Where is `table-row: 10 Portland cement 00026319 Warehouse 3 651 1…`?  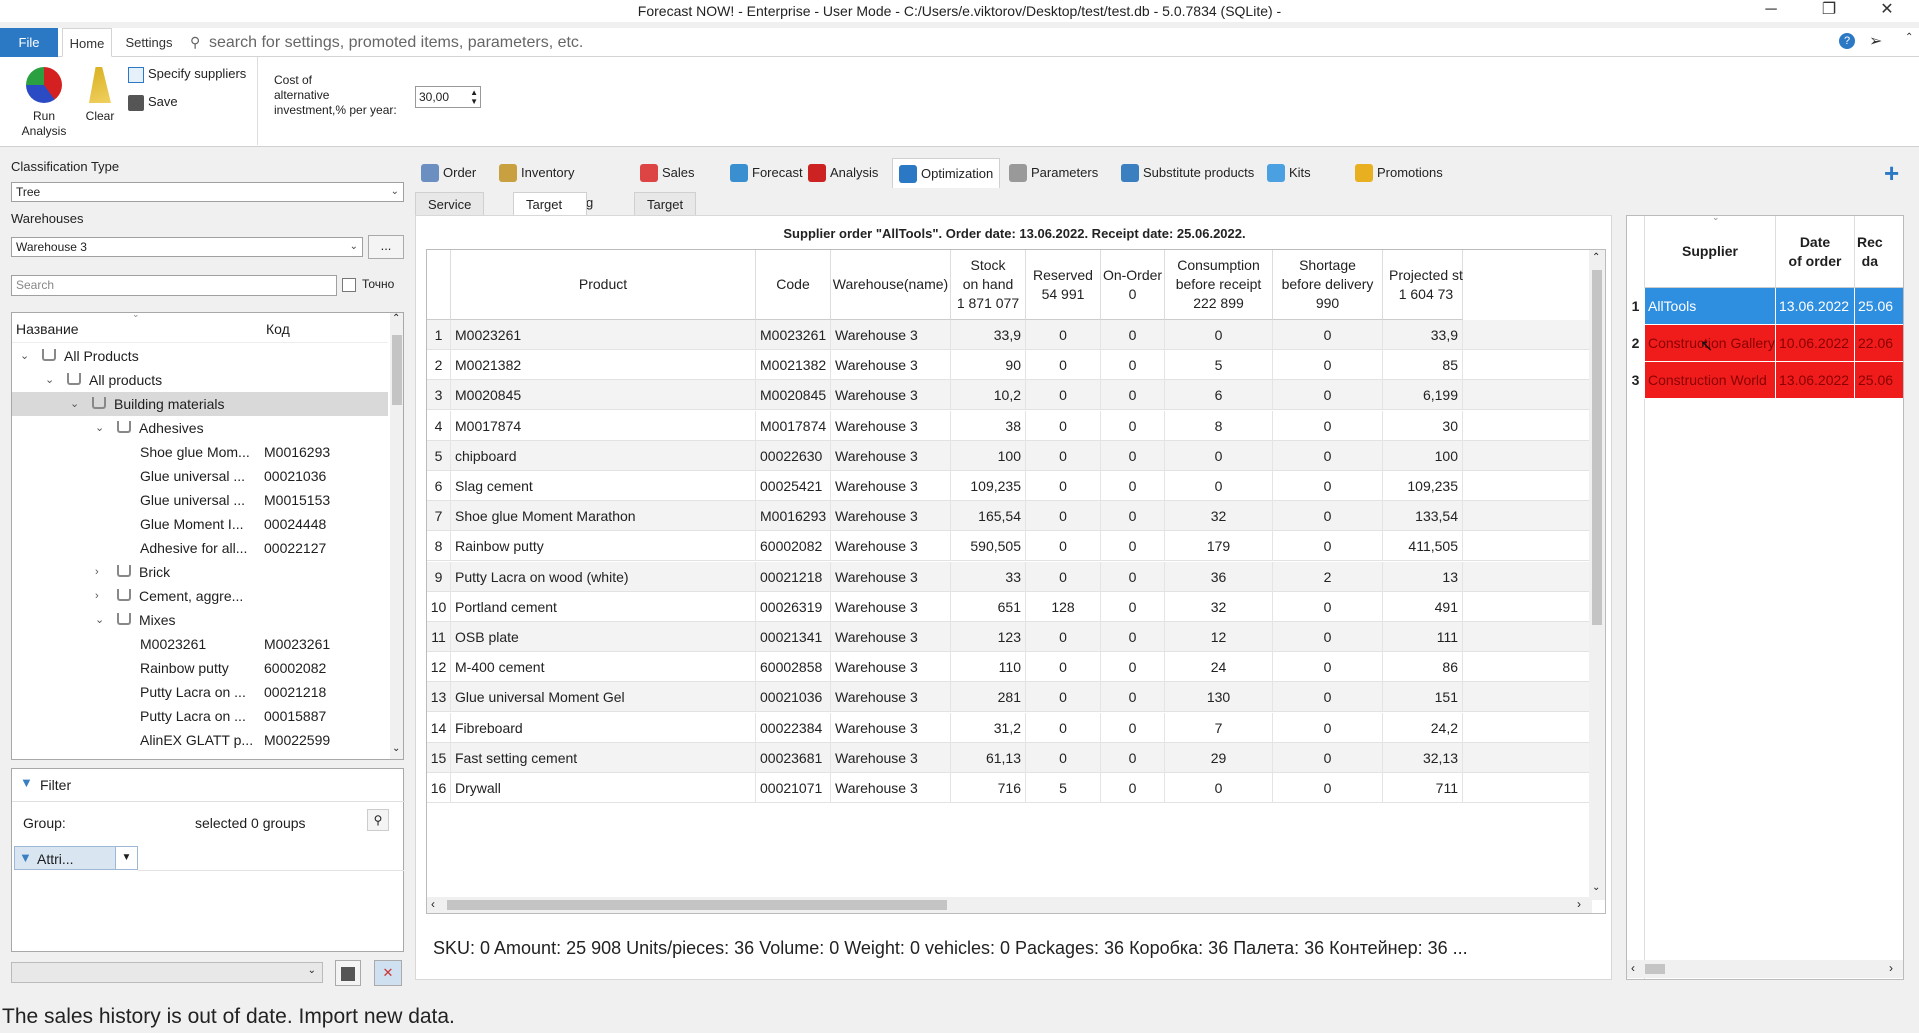 table-row: 10 Portland cement 00026319 Warehouse 3 651 1… is located at coordinates (1009, 606).